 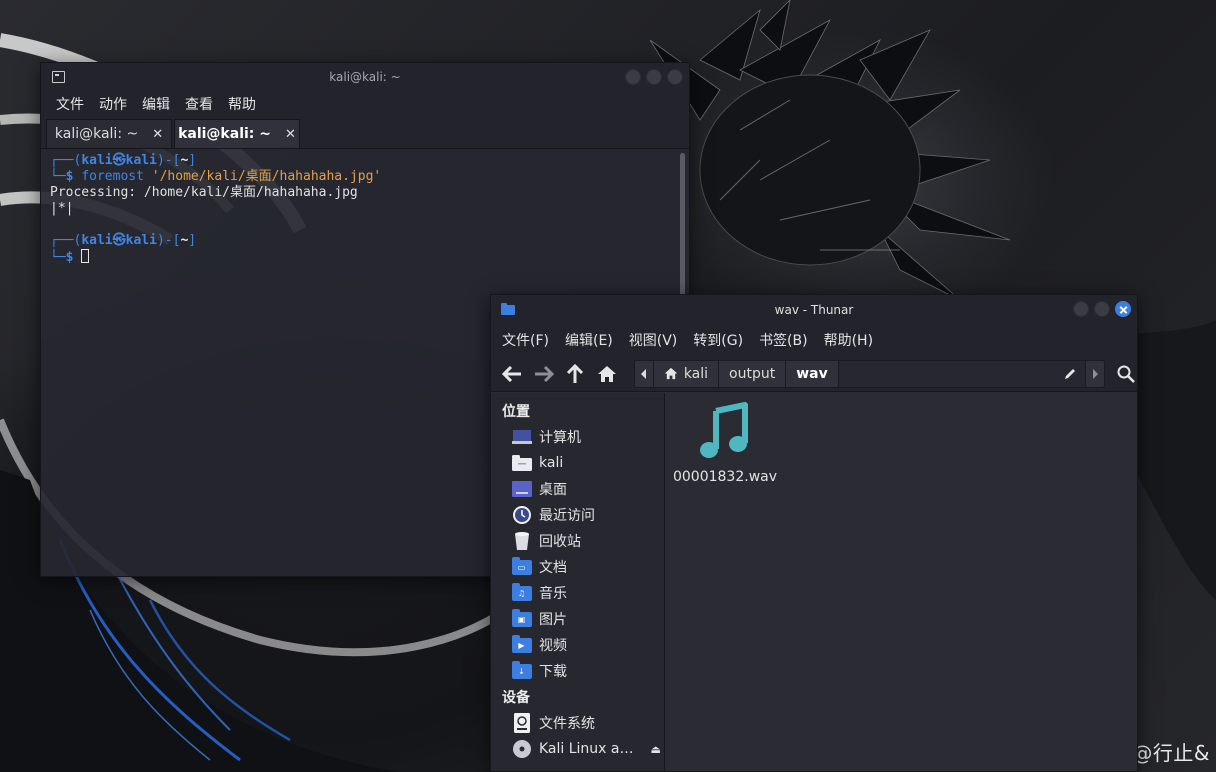 What do you see at coordinates (577, 463) in the screenshot?
I see `sidebar-item-kali: kali` at bounding box center [577, 463].